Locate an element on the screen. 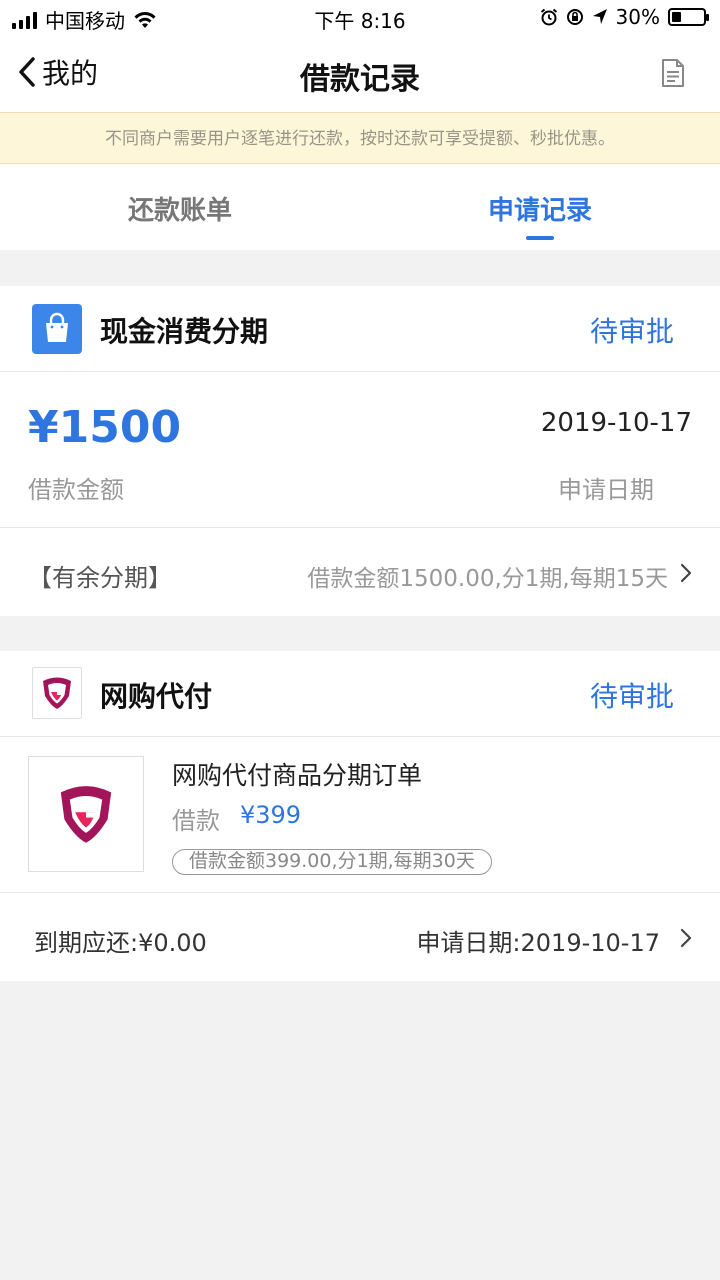 The width and height of the screenshot is (720, 1280). nav-bar: 我的 借款记录 is located at coordinates (360, 73).